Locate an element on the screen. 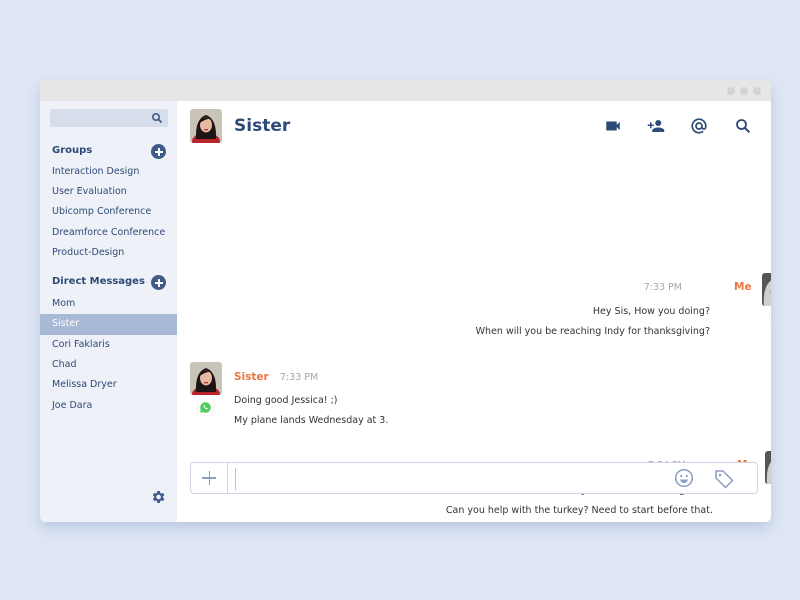 The width and height of the screenshot is (800, 600). sidebar-item-cori-faklaris: Cori Faklaris is located at coordinates (108, 345).